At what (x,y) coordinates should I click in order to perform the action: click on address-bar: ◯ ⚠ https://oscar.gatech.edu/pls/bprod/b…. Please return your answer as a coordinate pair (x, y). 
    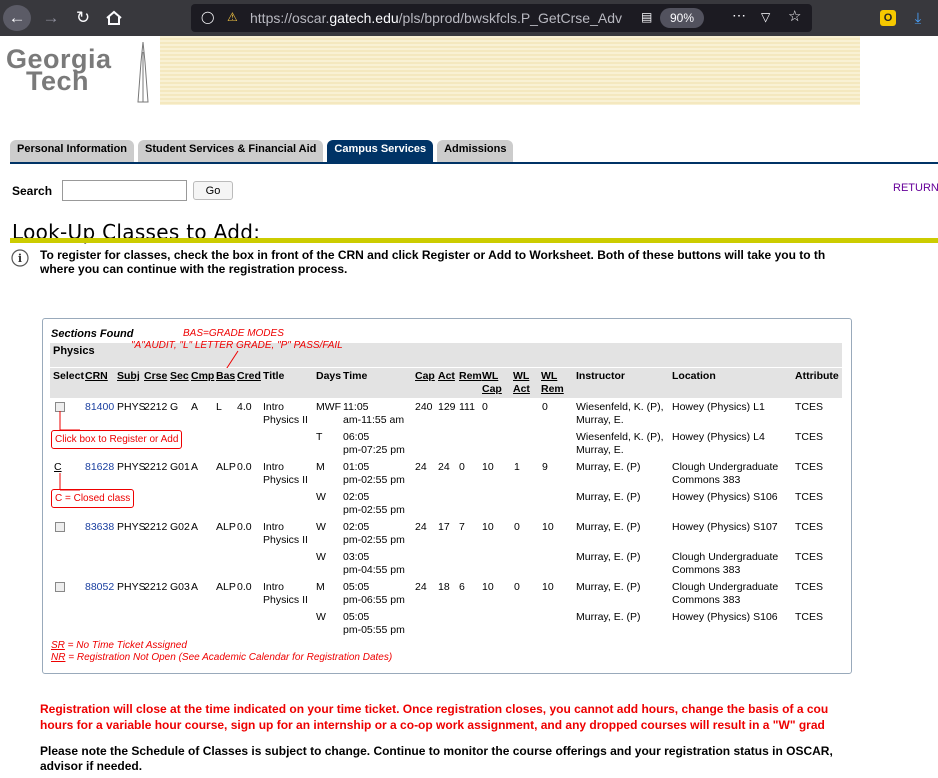
    Looking at the image, I should click on (501, 18).